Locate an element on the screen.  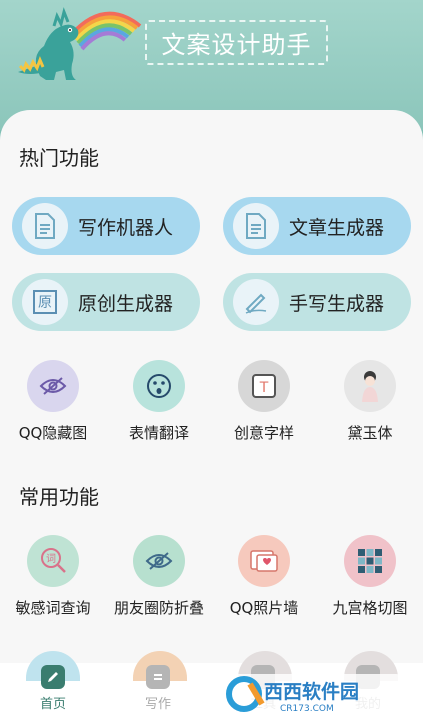
grid-icon is located at coordinates (370, 561).